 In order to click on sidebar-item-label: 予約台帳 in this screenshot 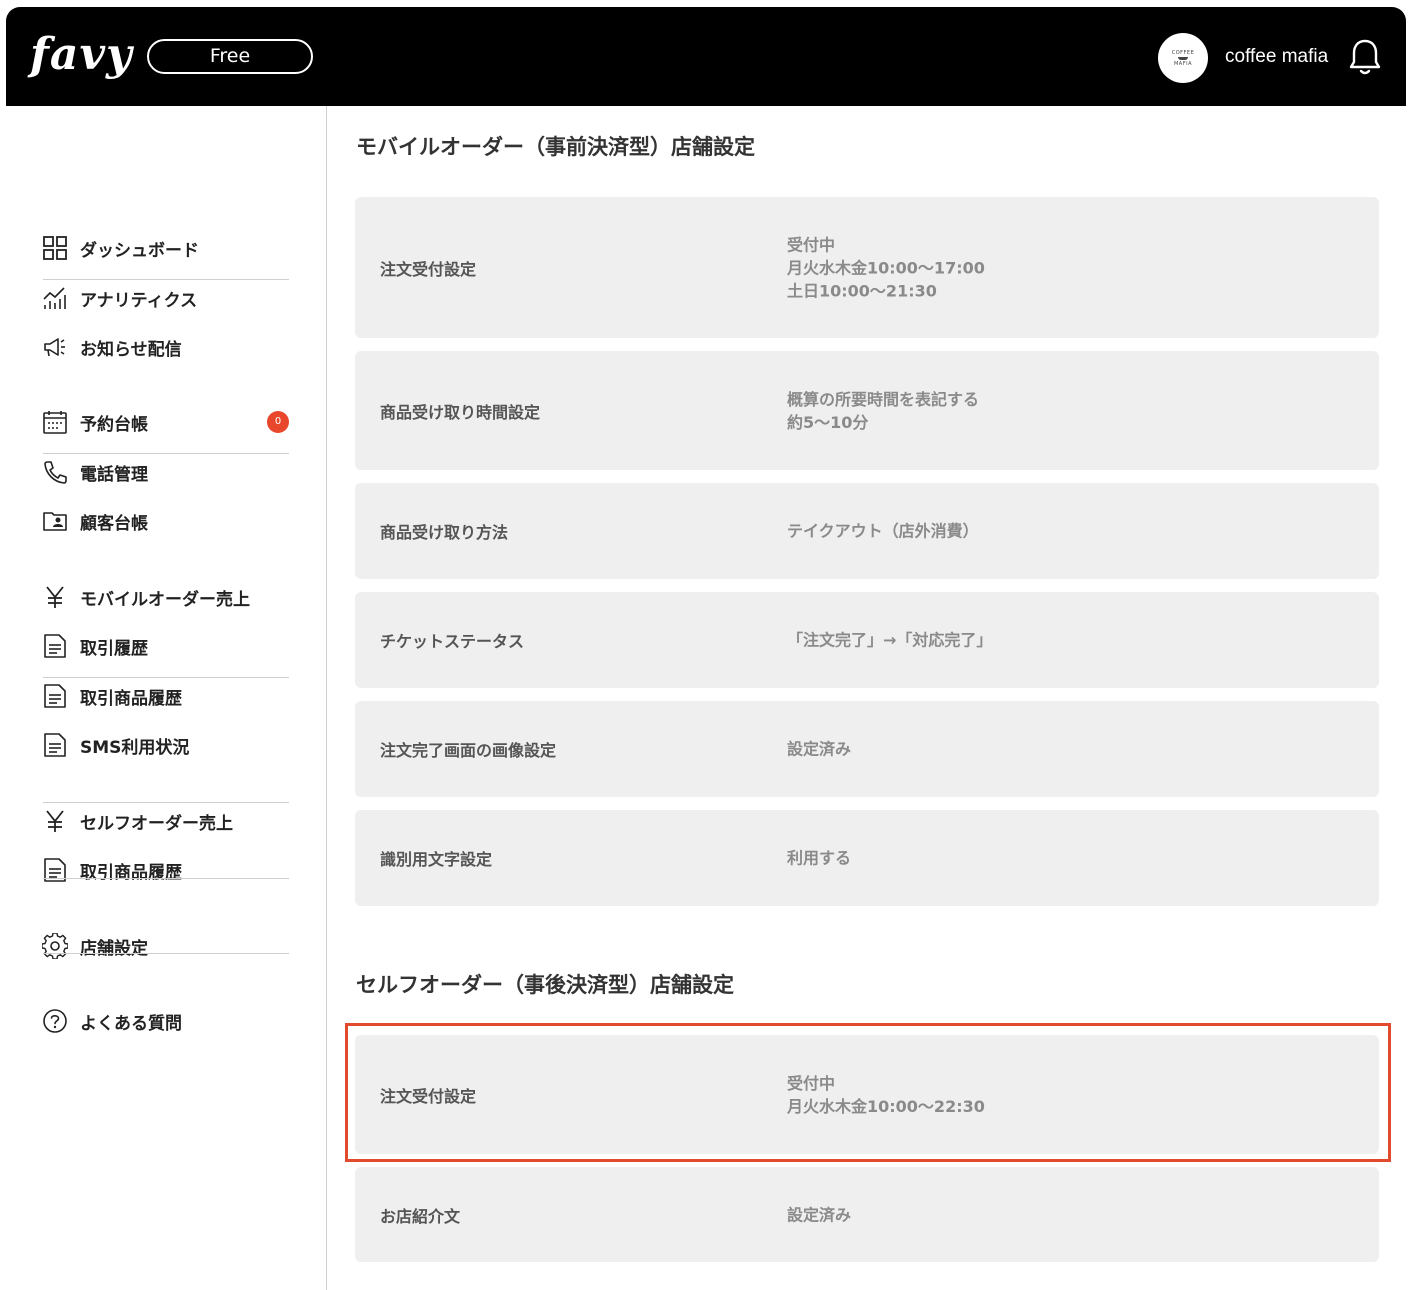, I will do `click(114, 424)`.